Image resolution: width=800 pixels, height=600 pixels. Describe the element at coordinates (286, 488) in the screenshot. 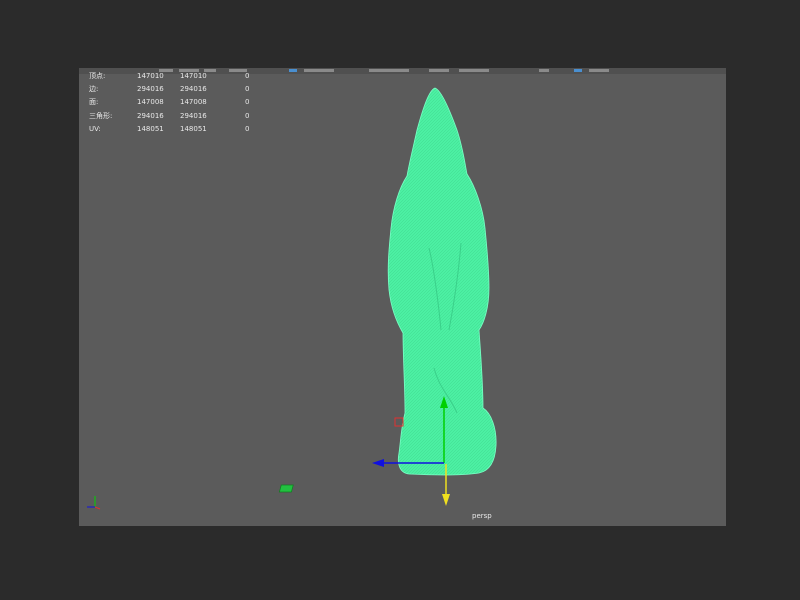

I see `manipulator-ground-handle` at that location.